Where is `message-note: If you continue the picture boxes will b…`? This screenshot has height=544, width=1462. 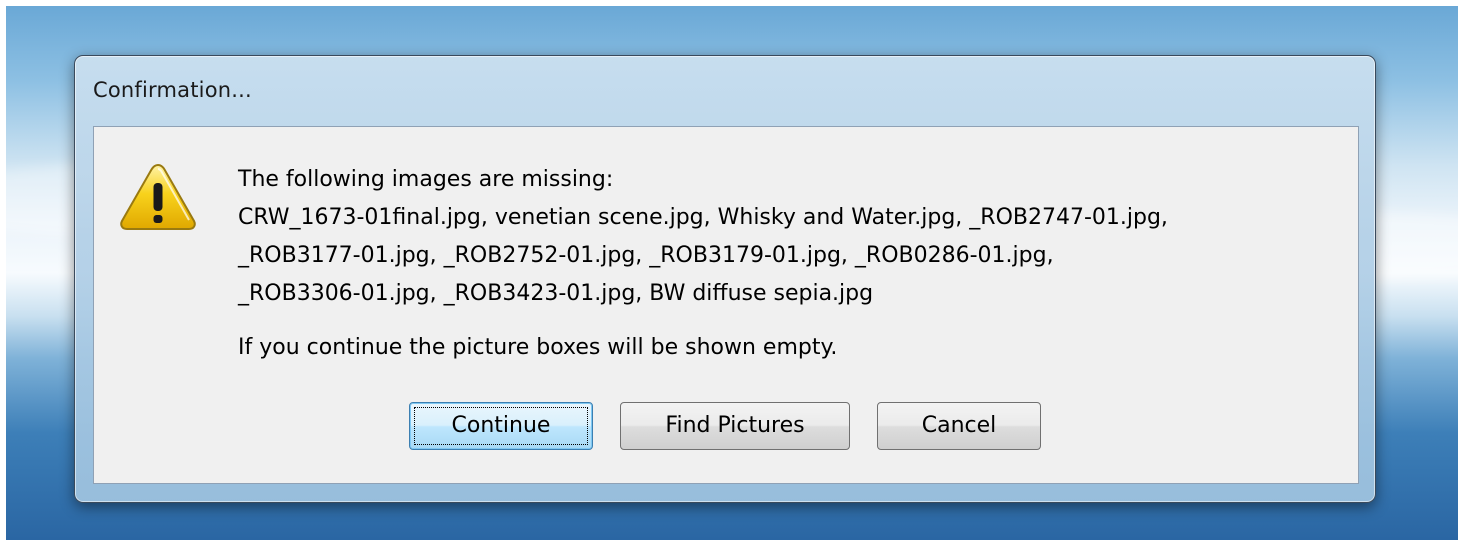
message-note: If you continue the picture boxes will b… is located at coordinates (538, 347).